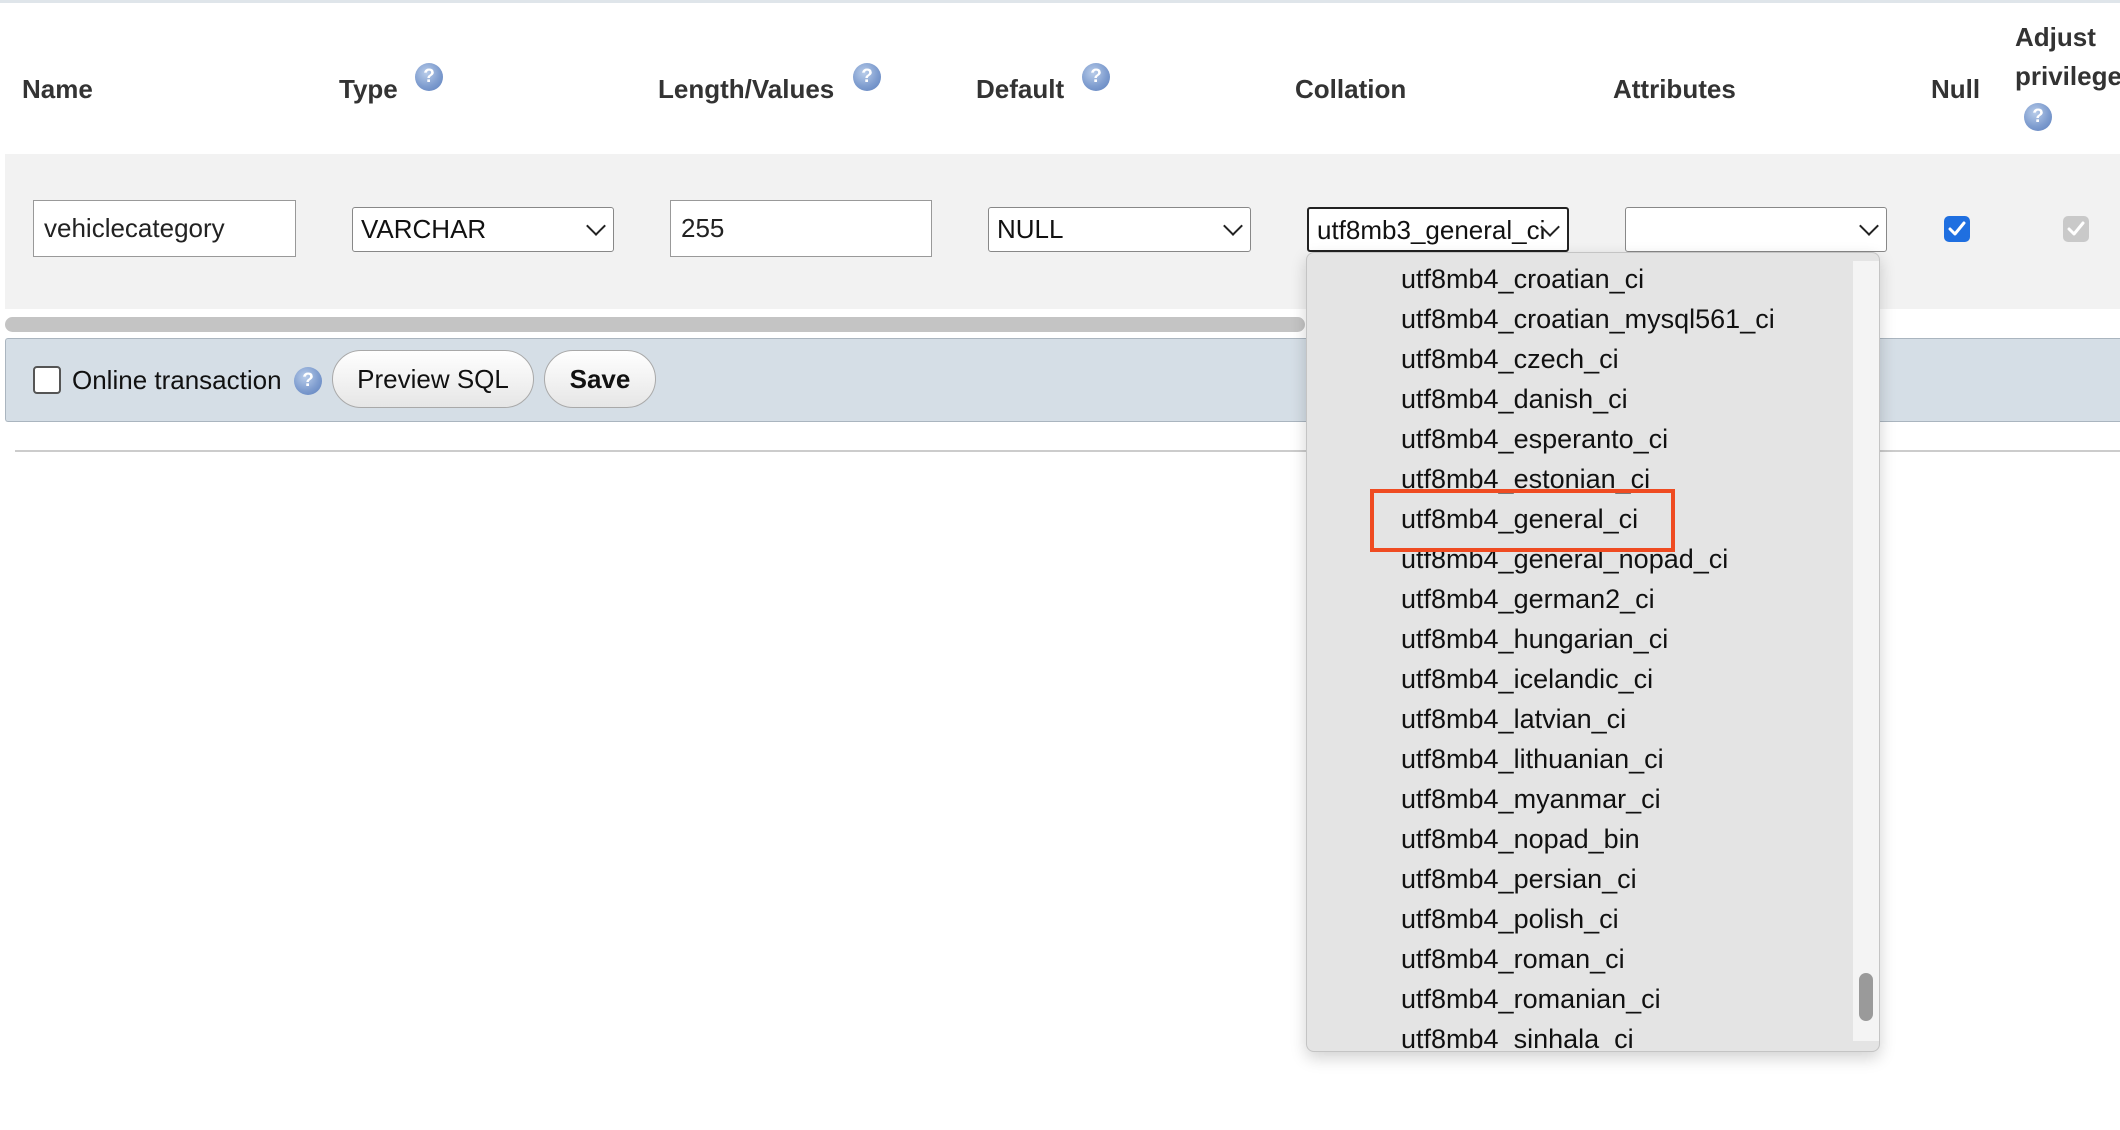  Describe the element at coordinates (1578, 639) in the screenshot. I see `collation-option: utf8mb4_hungarian_ci` at that location.